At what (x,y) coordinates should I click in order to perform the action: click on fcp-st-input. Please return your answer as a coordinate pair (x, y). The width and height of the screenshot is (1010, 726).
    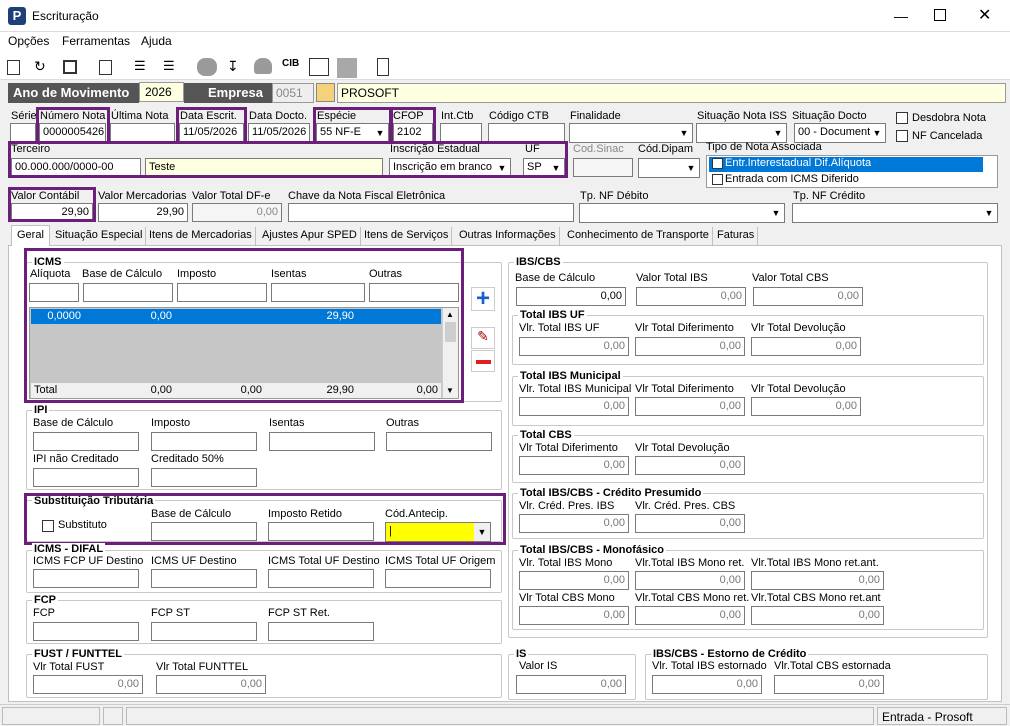
    Looking at the image, I should click on (204, 631).